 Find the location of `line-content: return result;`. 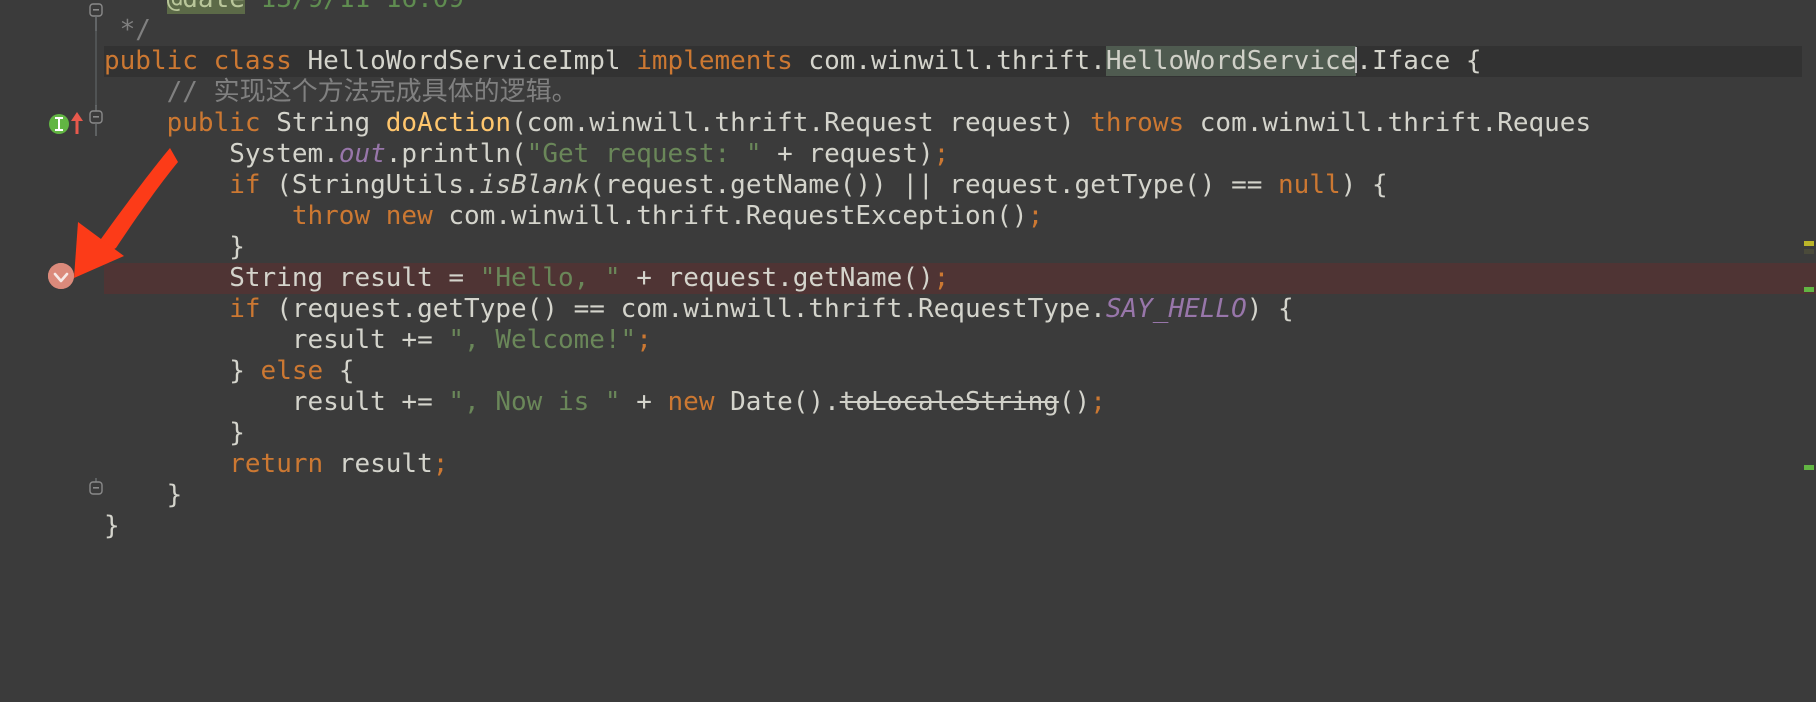

line-content: return result; is located at coordinates (276, 464).